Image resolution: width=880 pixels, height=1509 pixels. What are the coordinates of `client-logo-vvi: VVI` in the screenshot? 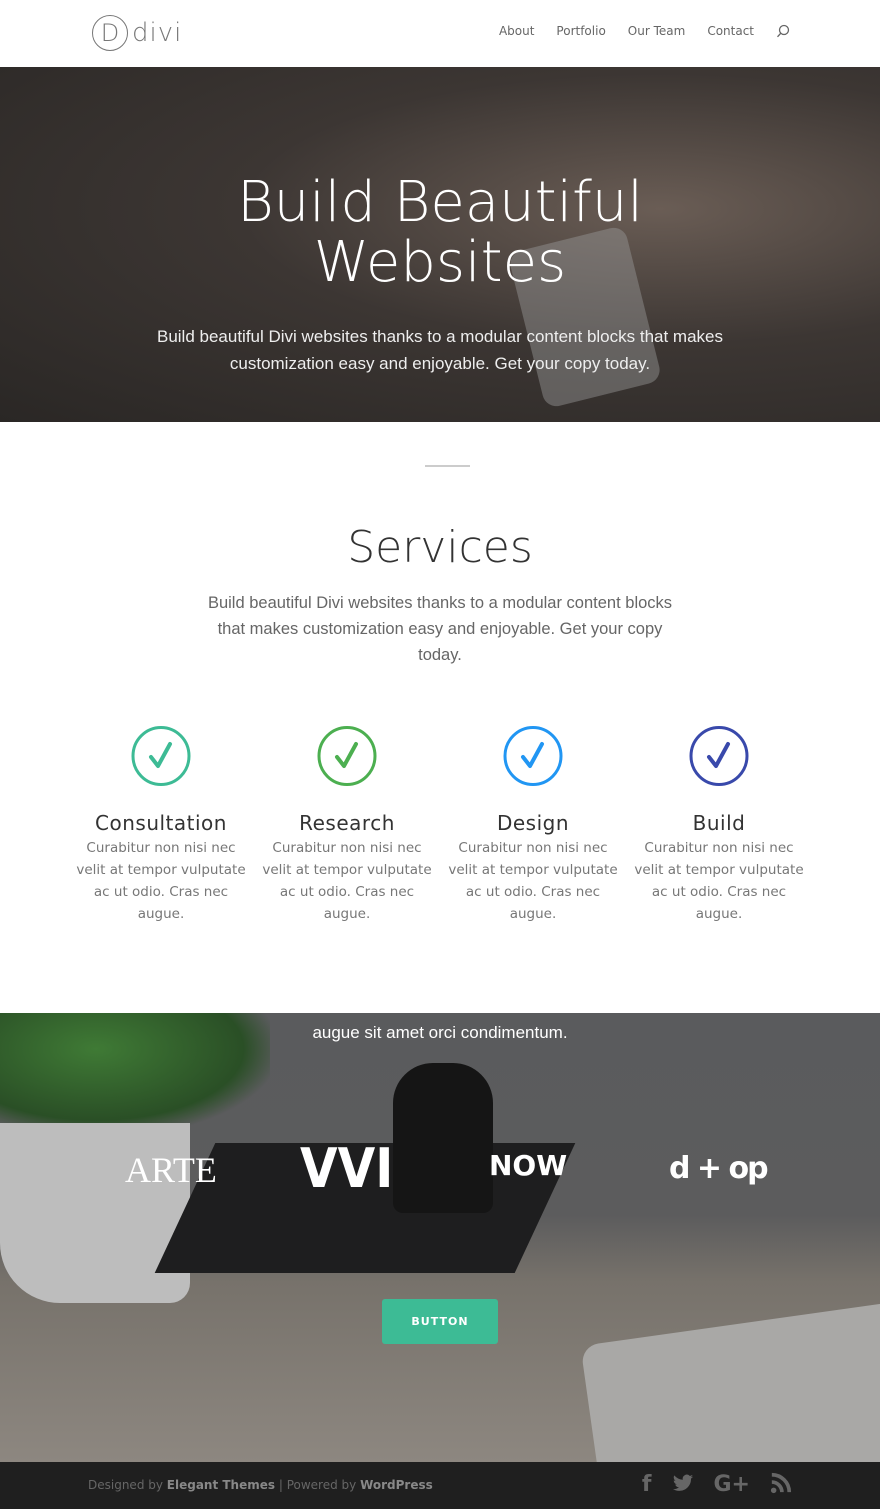 It's located at (347, 1168).